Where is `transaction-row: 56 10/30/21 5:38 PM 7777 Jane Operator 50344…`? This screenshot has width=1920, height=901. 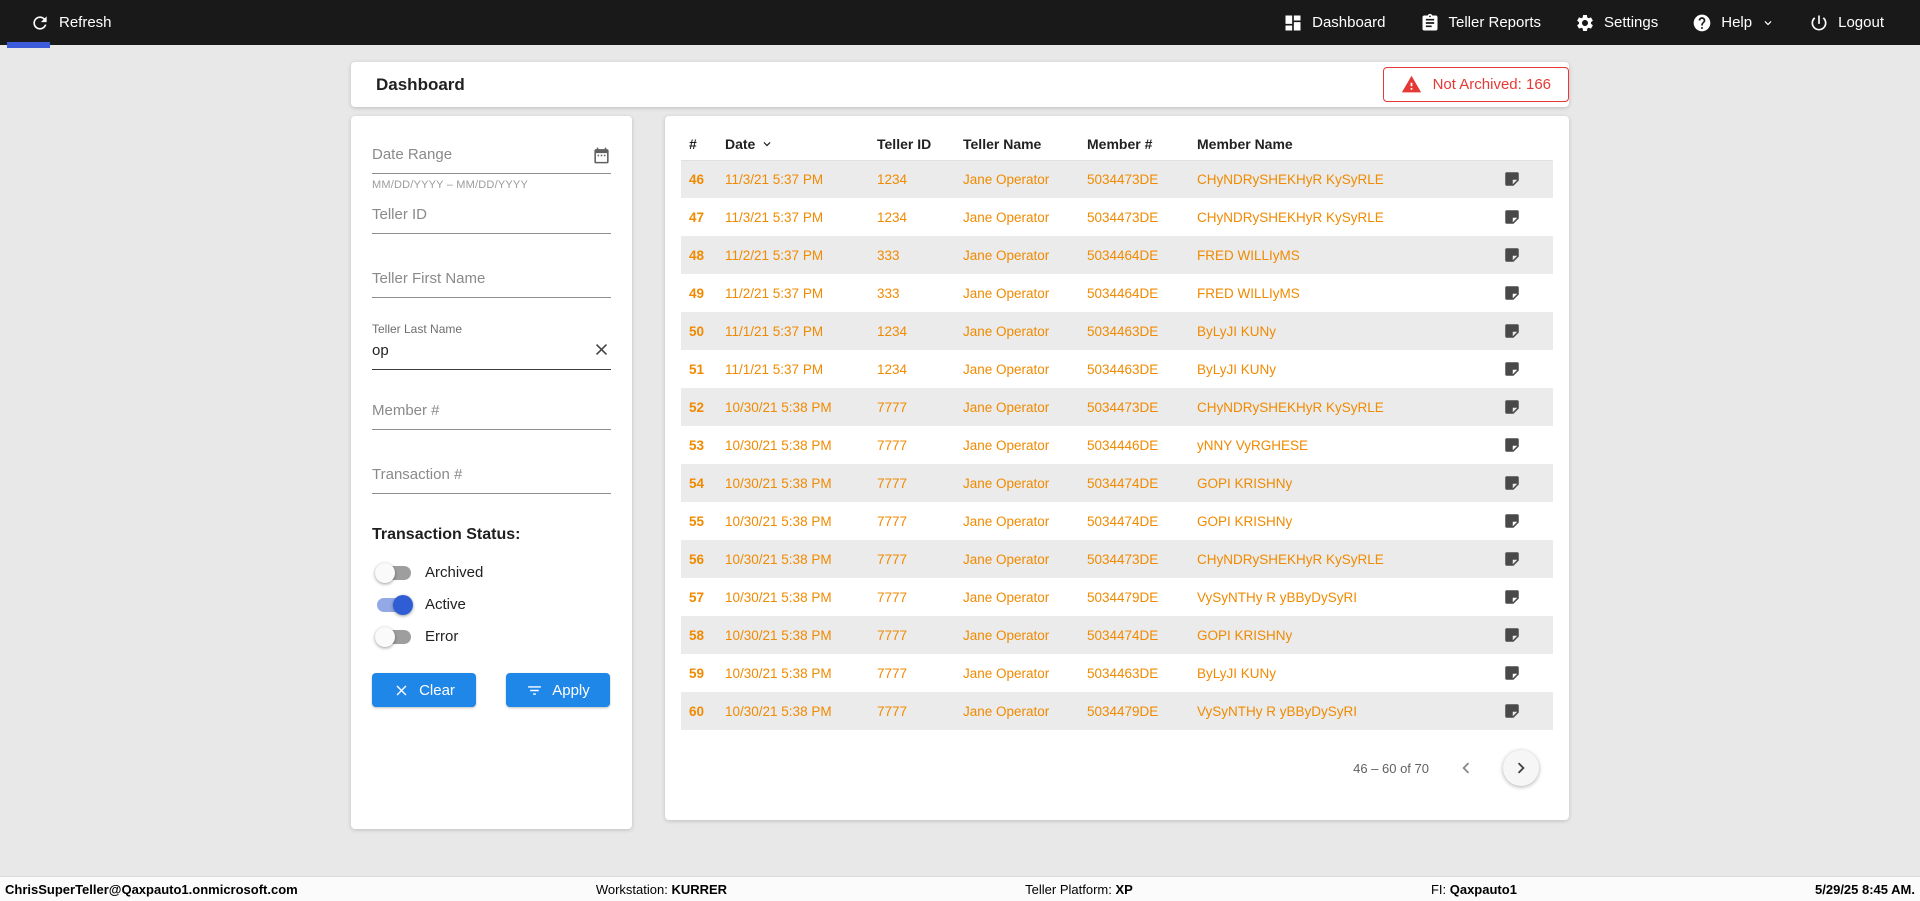
transaction-row: 56 10/30/21 5:38 PM 7777 Jane Operator 50344… is located at coordinates (1117, 559).